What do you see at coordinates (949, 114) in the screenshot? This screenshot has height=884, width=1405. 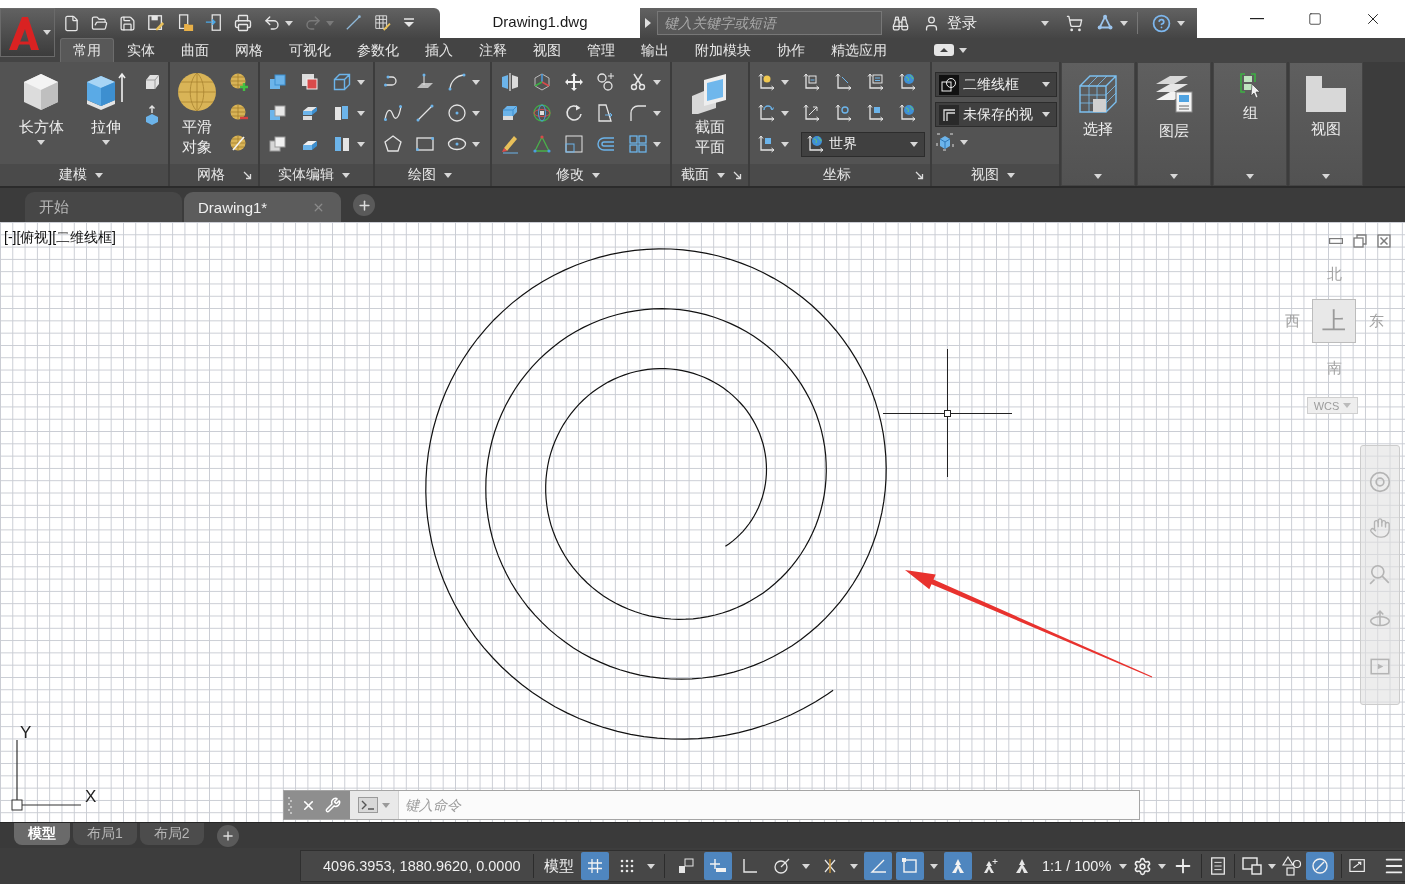 I see `corner-icon` at bounding box center [949, 114].